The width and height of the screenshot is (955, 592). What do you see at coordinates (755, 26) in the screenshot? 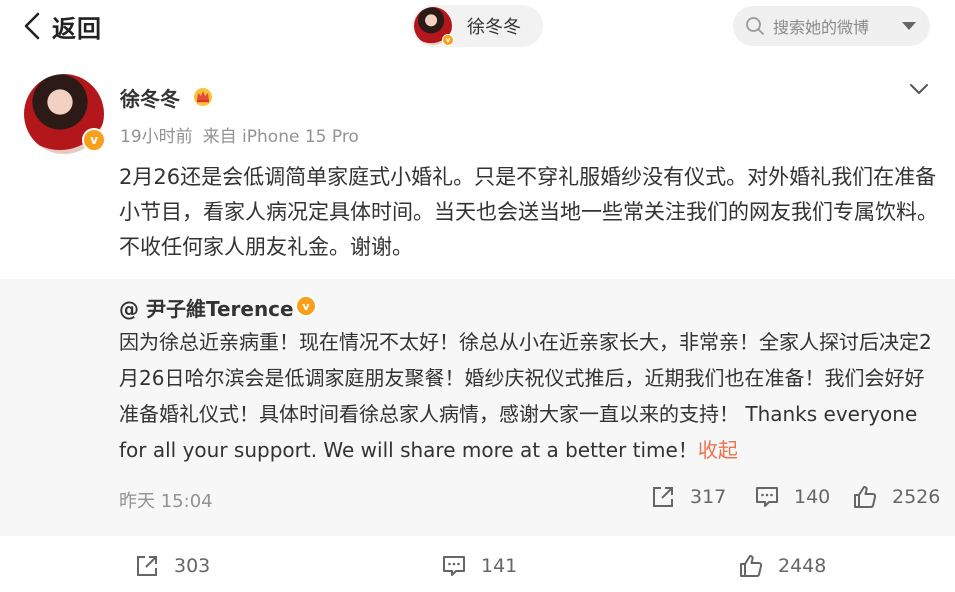
I see `search-icon` at bounding box center [755, 26].